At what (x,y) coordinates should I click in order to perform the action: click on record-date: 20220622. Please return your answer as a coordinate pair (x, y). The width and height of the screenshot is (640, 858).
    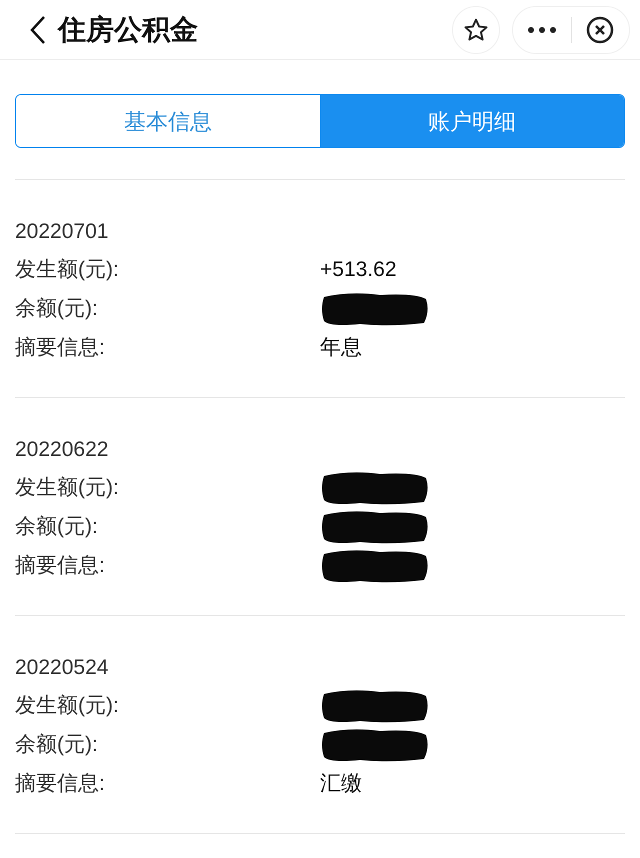
    Looking at the image, I should click on (61, 450).